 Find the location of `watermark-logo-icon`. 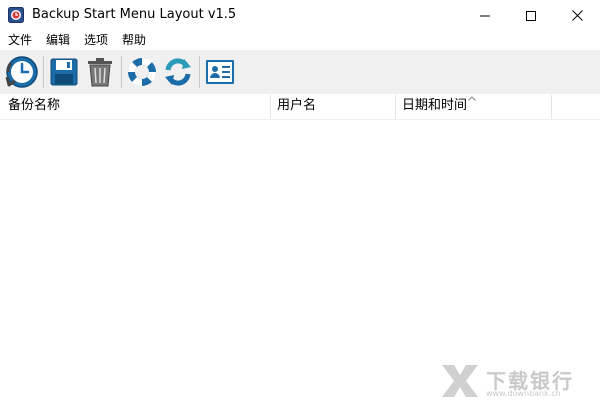

watermark-logo-icon is located at coordinates (460, 381).